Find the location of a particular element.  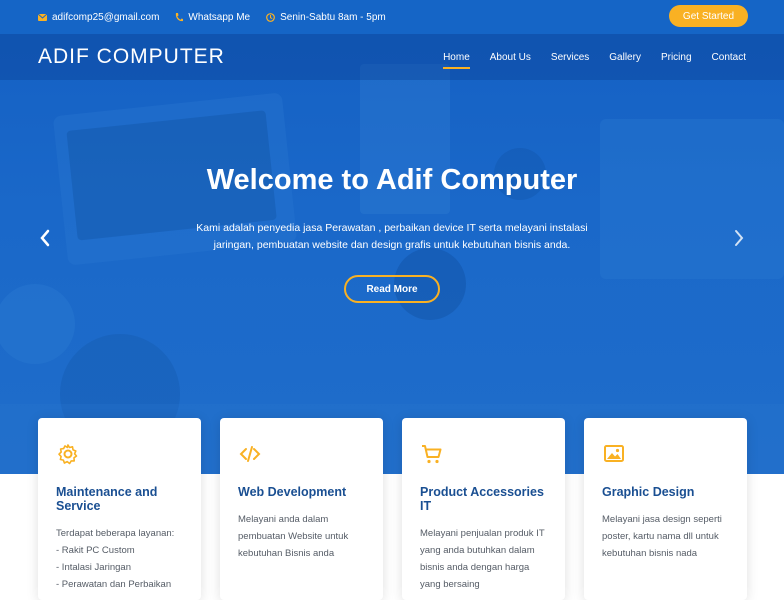

list-item: - Rakit PC Custom is located at coordinates (95, 550).